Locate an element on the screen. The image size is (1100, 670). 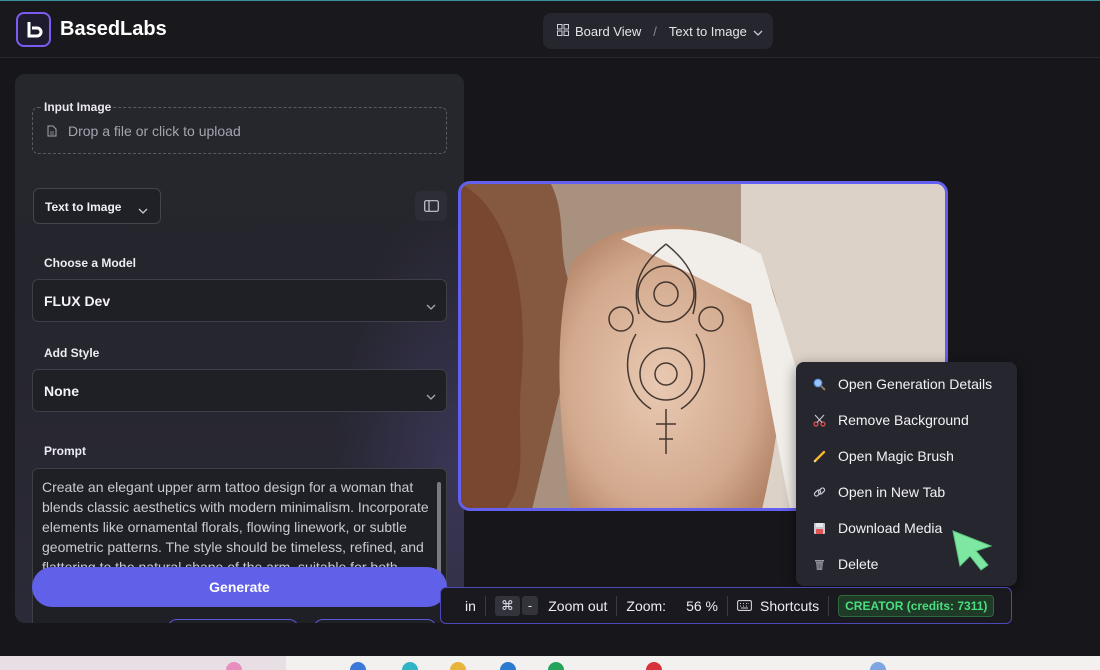
menu-item-label: Remove Background is located at coordinates (903, 420).